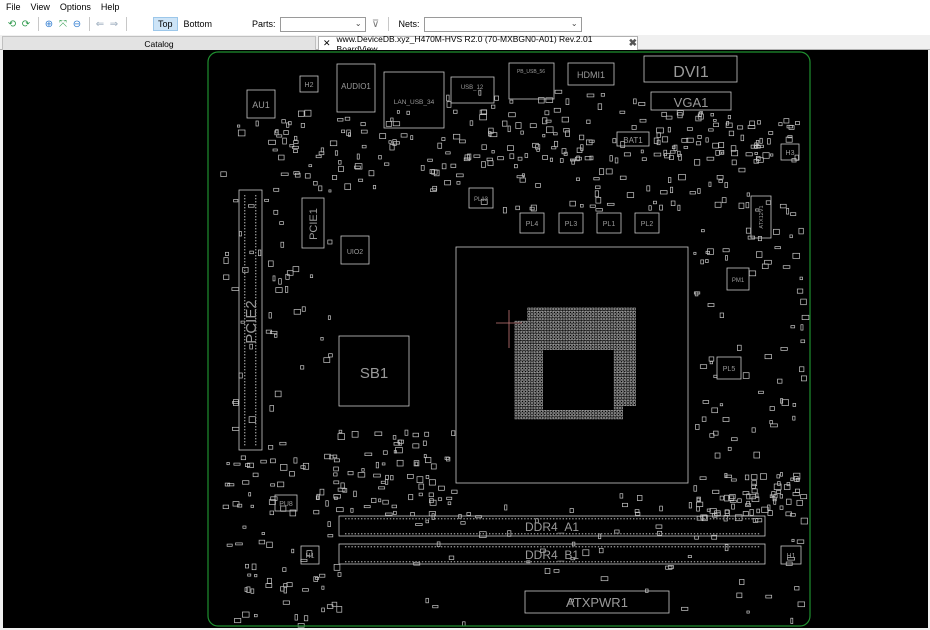  What do you see at coordinates (26, 24) in the screenshot?
I see `rotate-right-icon: ⟳` at bounding box center [26, 24].